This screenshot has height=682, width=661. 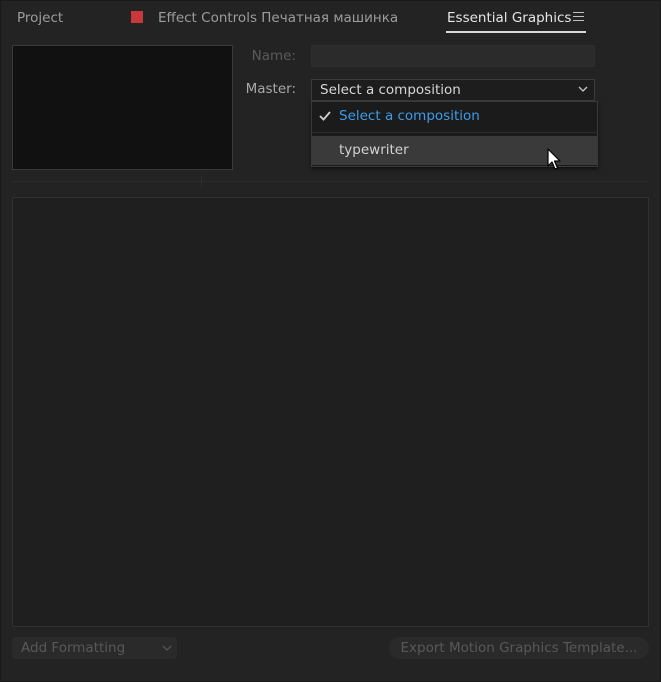 What do you see at coordinates (325, 116) in the screenshot?
I see `check-icon` at bounding box center [325, 116].